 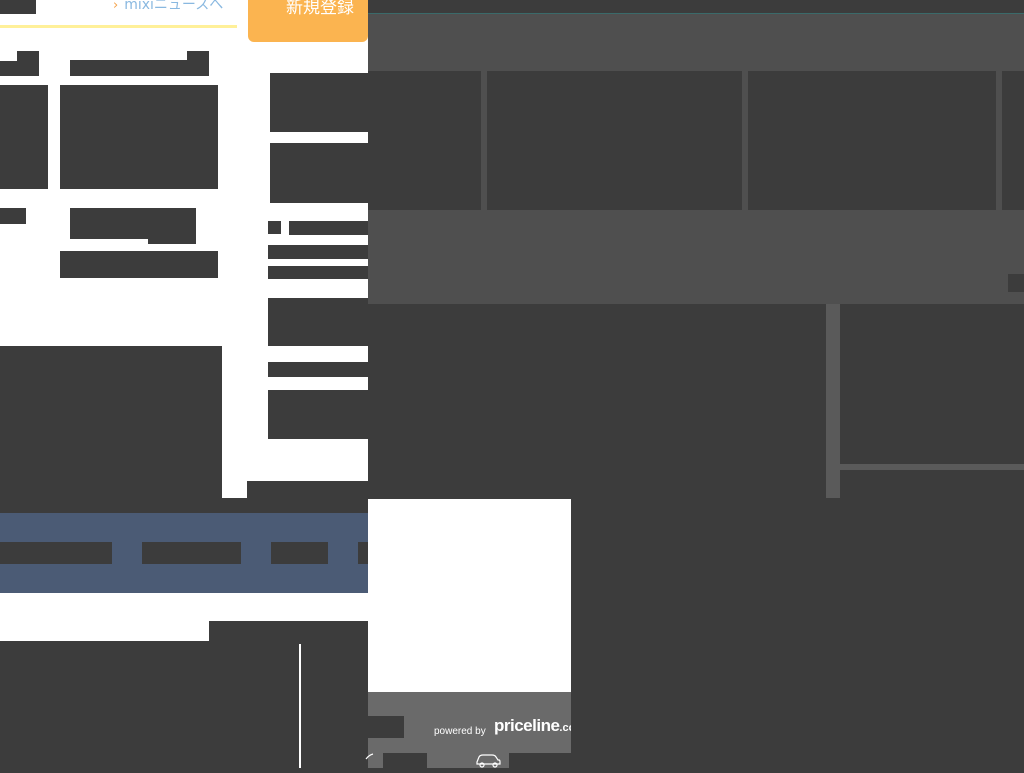 What do you see at coordinates (328, 228) in the screenshot?
I see `side-heading` at bounding box center [328, 228].